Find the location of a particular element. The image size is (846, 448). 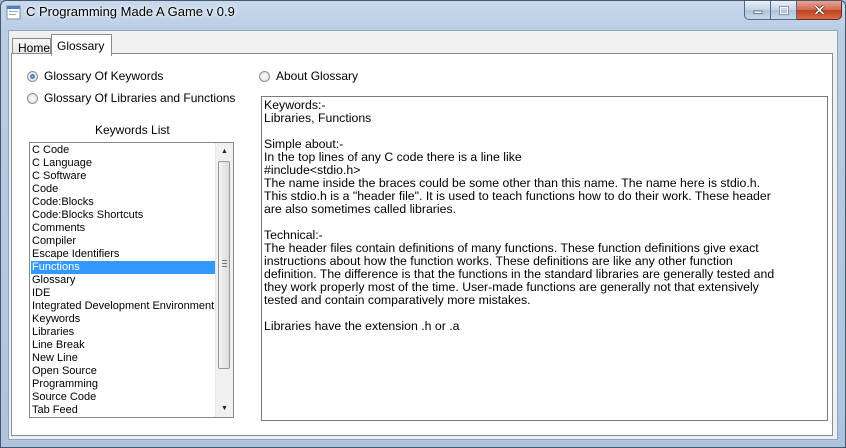

list-item: Functions is located at coordinates (124, 267).